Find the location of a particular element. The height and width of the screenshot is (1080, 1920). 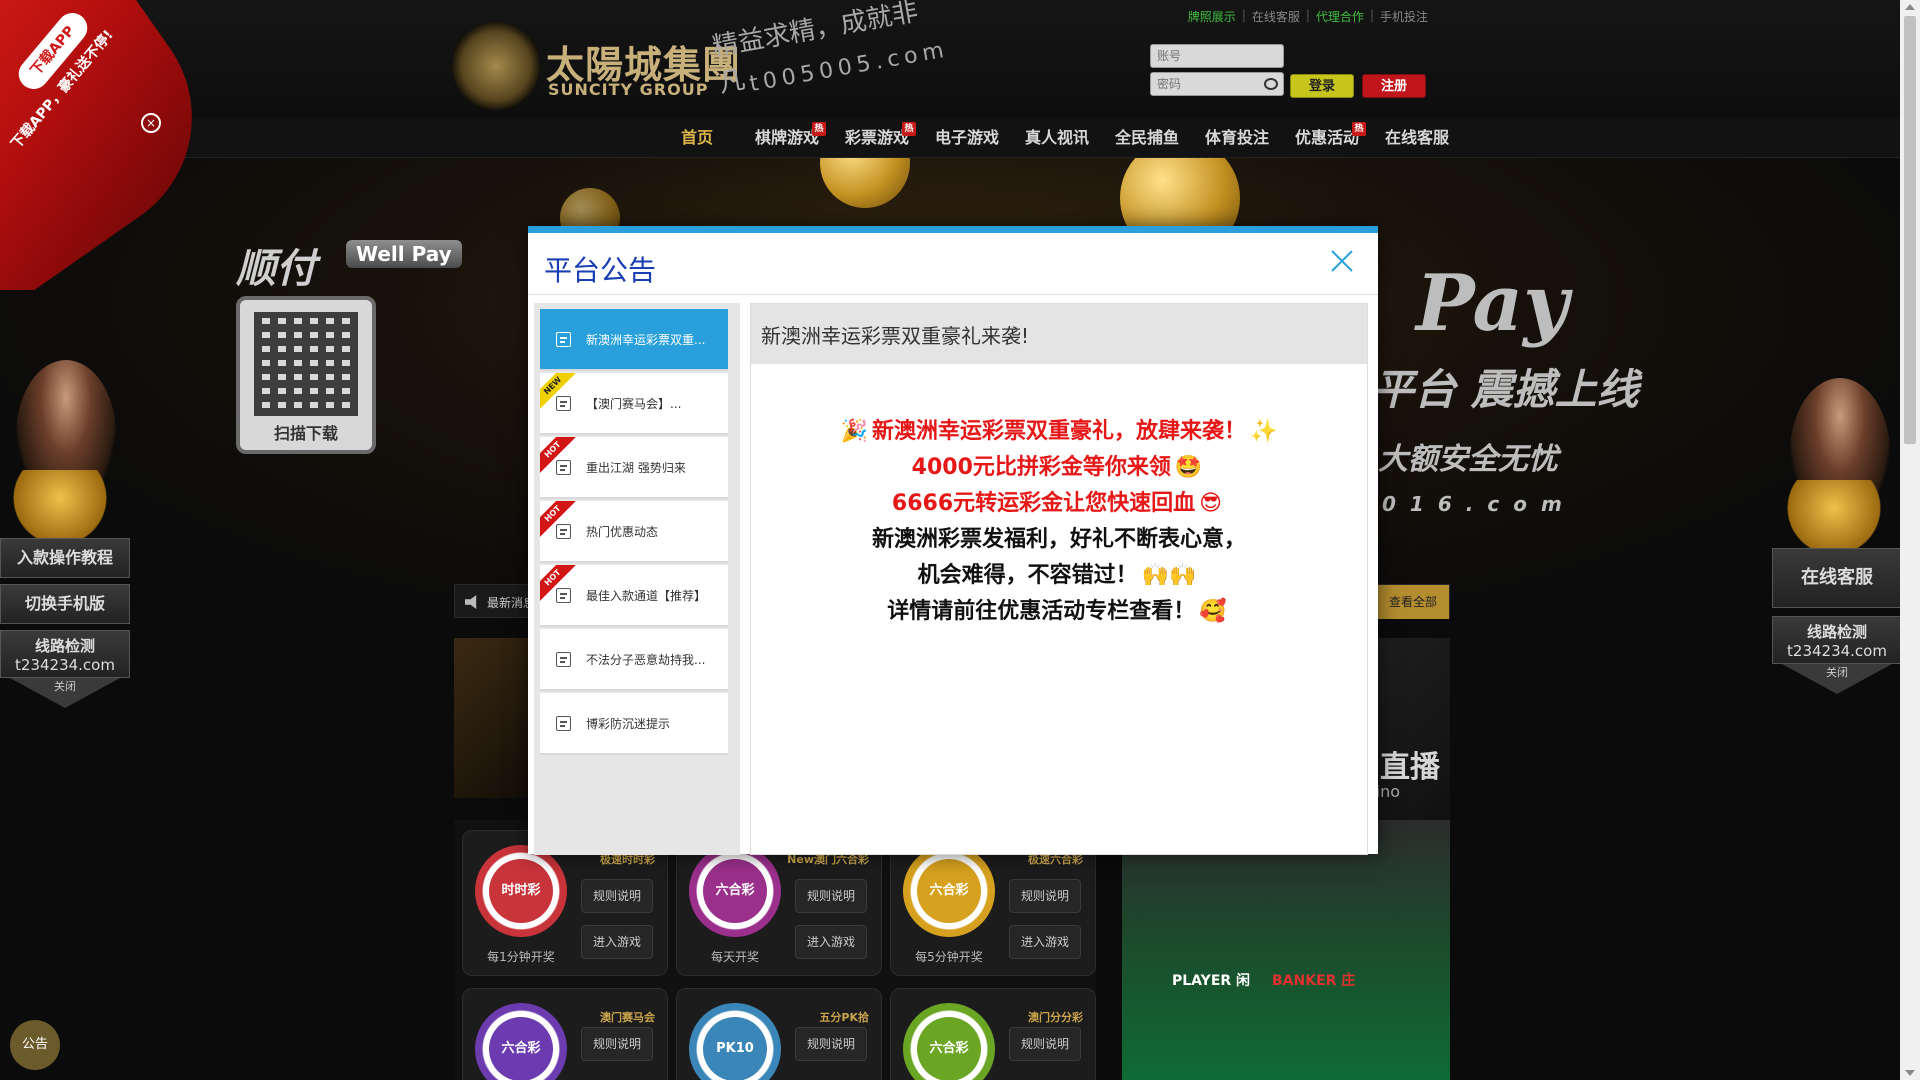

nav-live-casino: 真人视讯 is located at coordinates (1057, 138).